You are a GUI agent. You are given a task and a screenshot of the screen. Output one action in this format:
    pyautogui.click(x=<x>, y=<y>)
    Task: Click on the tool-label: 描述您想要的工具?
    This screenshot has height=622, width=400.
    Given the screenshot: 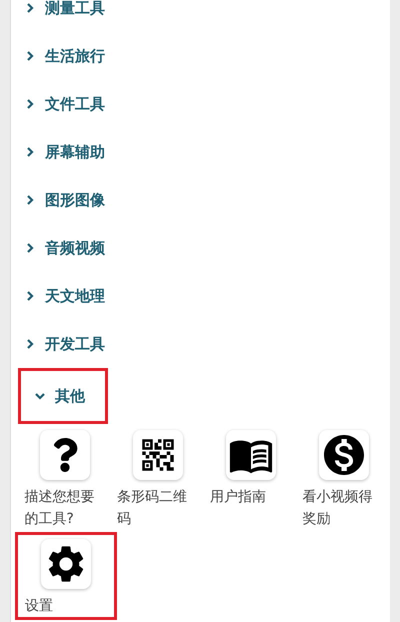 What is the action you would take?
    pyautogui.click(x=59, y=508)
    